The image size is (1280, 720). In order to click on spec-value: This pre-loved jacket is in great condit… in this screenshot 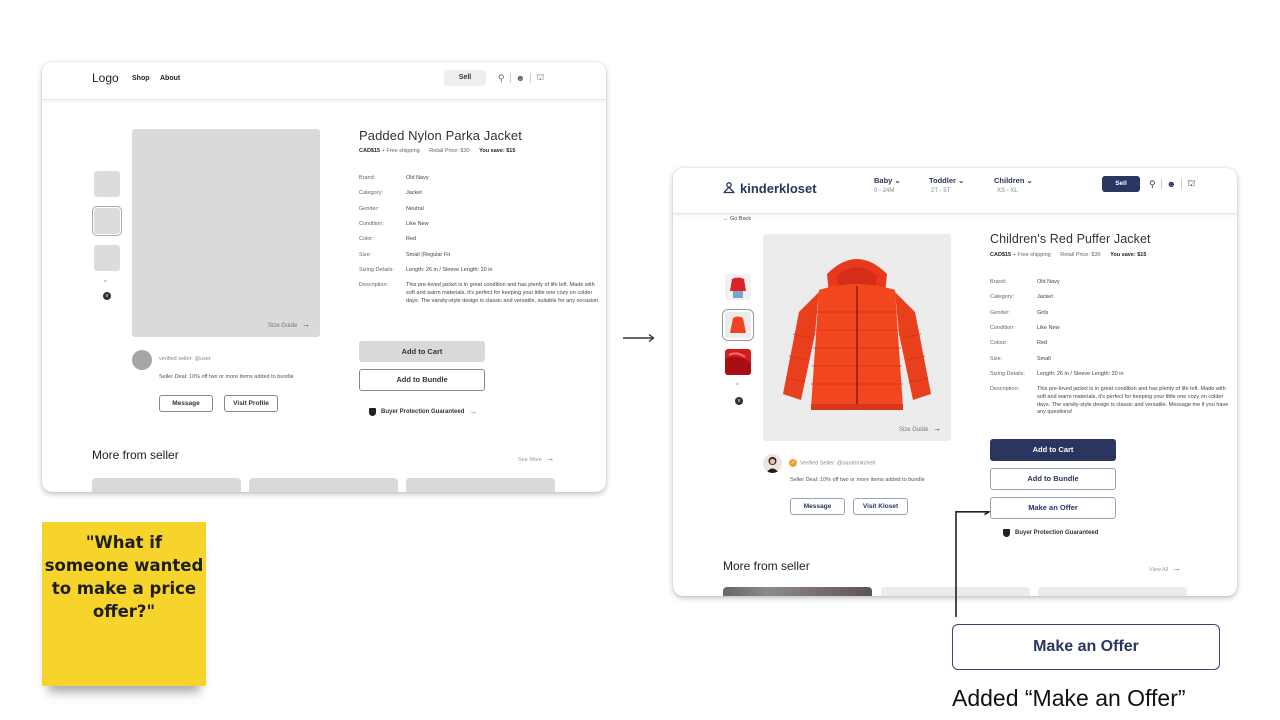, I will do `click(1133, 401)`.